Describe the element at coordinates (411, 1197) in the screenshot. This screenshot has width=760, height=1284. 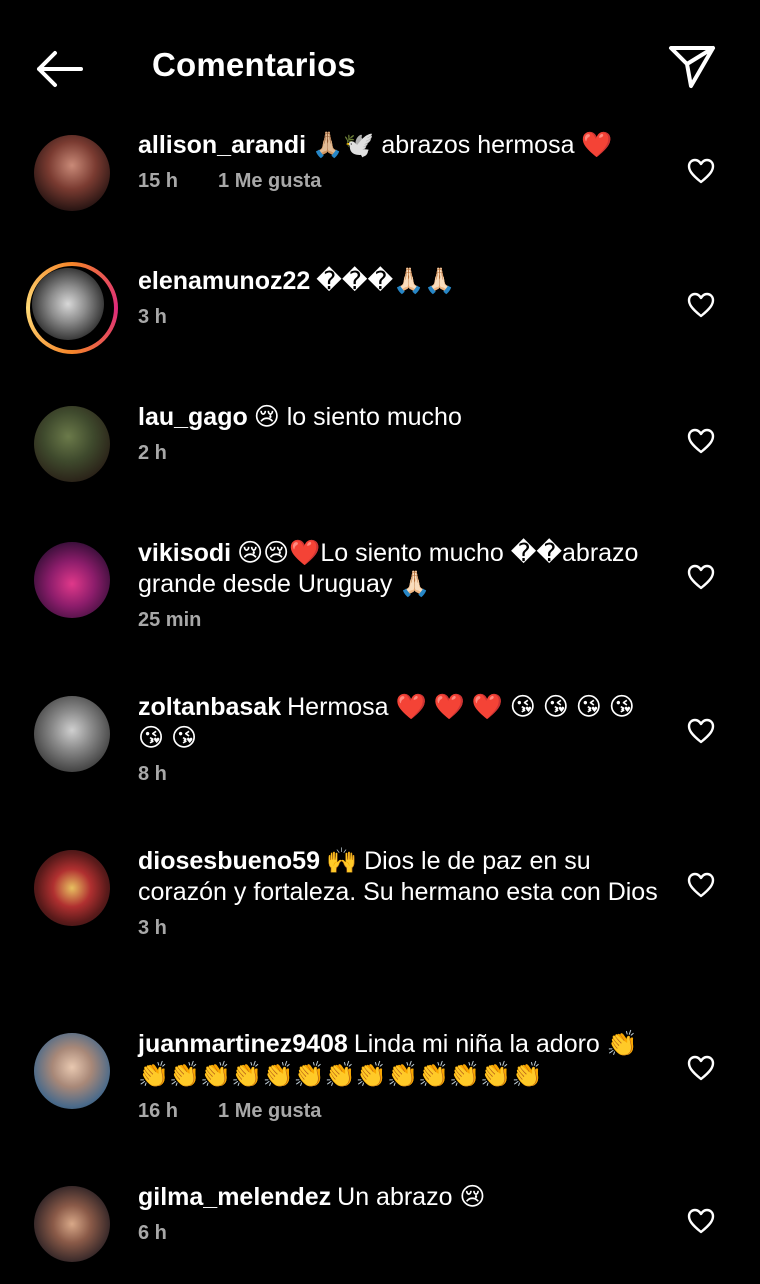
I see `comment-text: Un abrazo 😢` at that location.